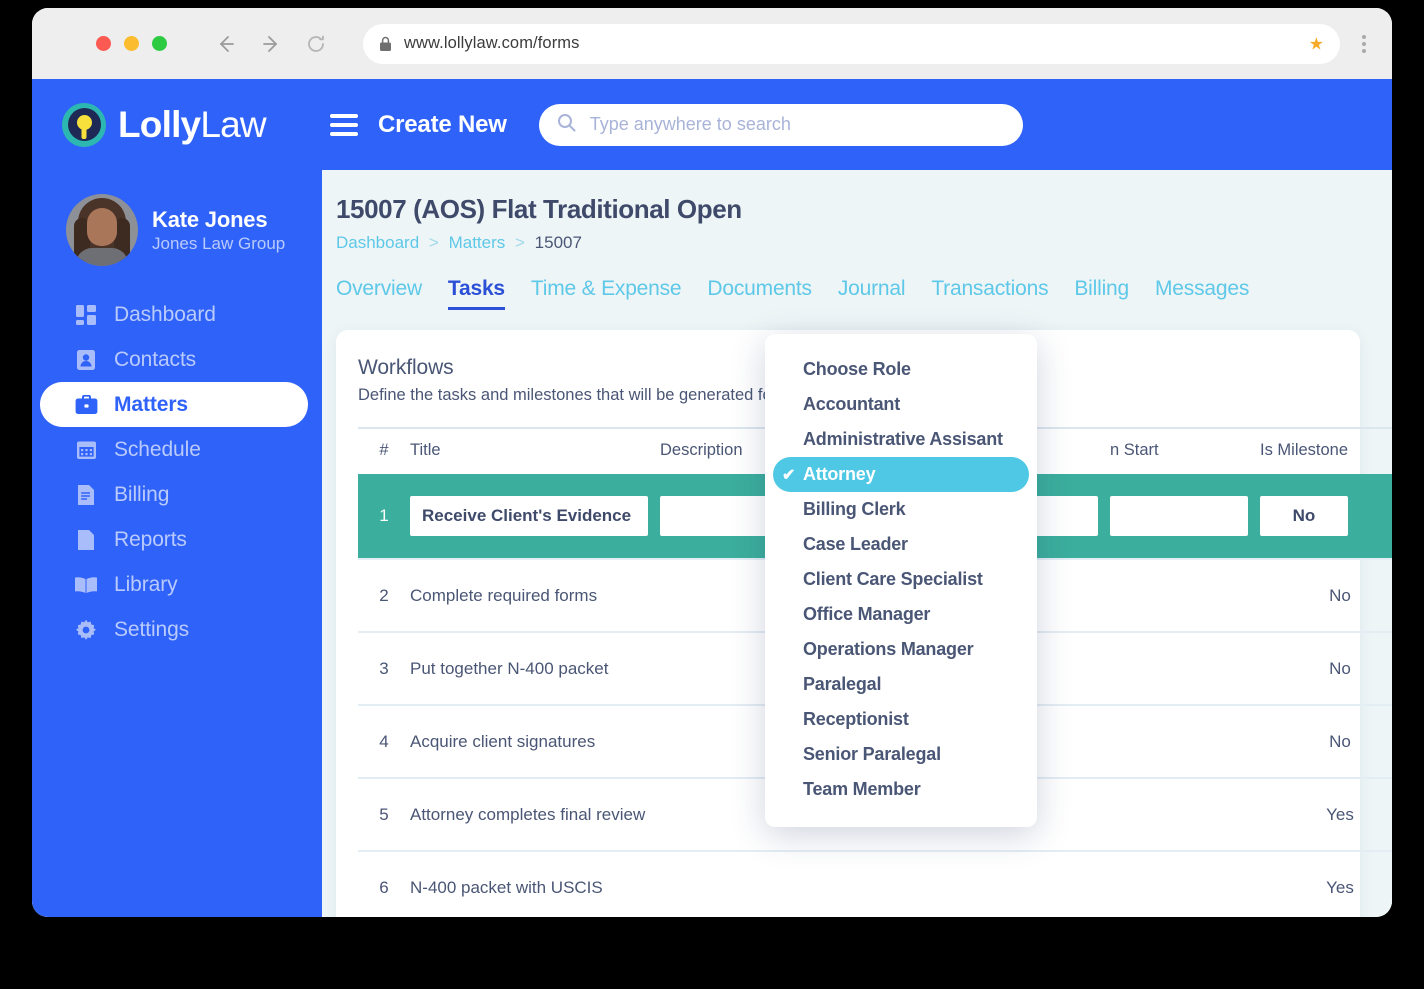 Image resolution: width=1424 pixels, height=989 pixels. I want to click on sidebar-item-label: Reports, so click(150, 539).